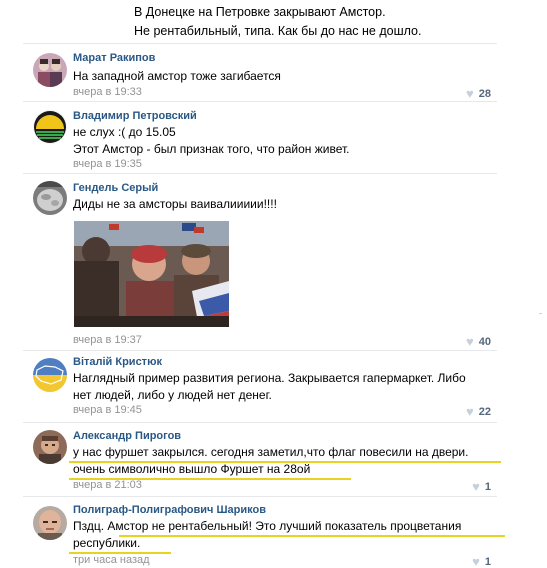 This screenshot has height=568, width=547. Describe the element at coordinates (50, 198) in the screenshot. I see `avatar-rock-icon` at that location.